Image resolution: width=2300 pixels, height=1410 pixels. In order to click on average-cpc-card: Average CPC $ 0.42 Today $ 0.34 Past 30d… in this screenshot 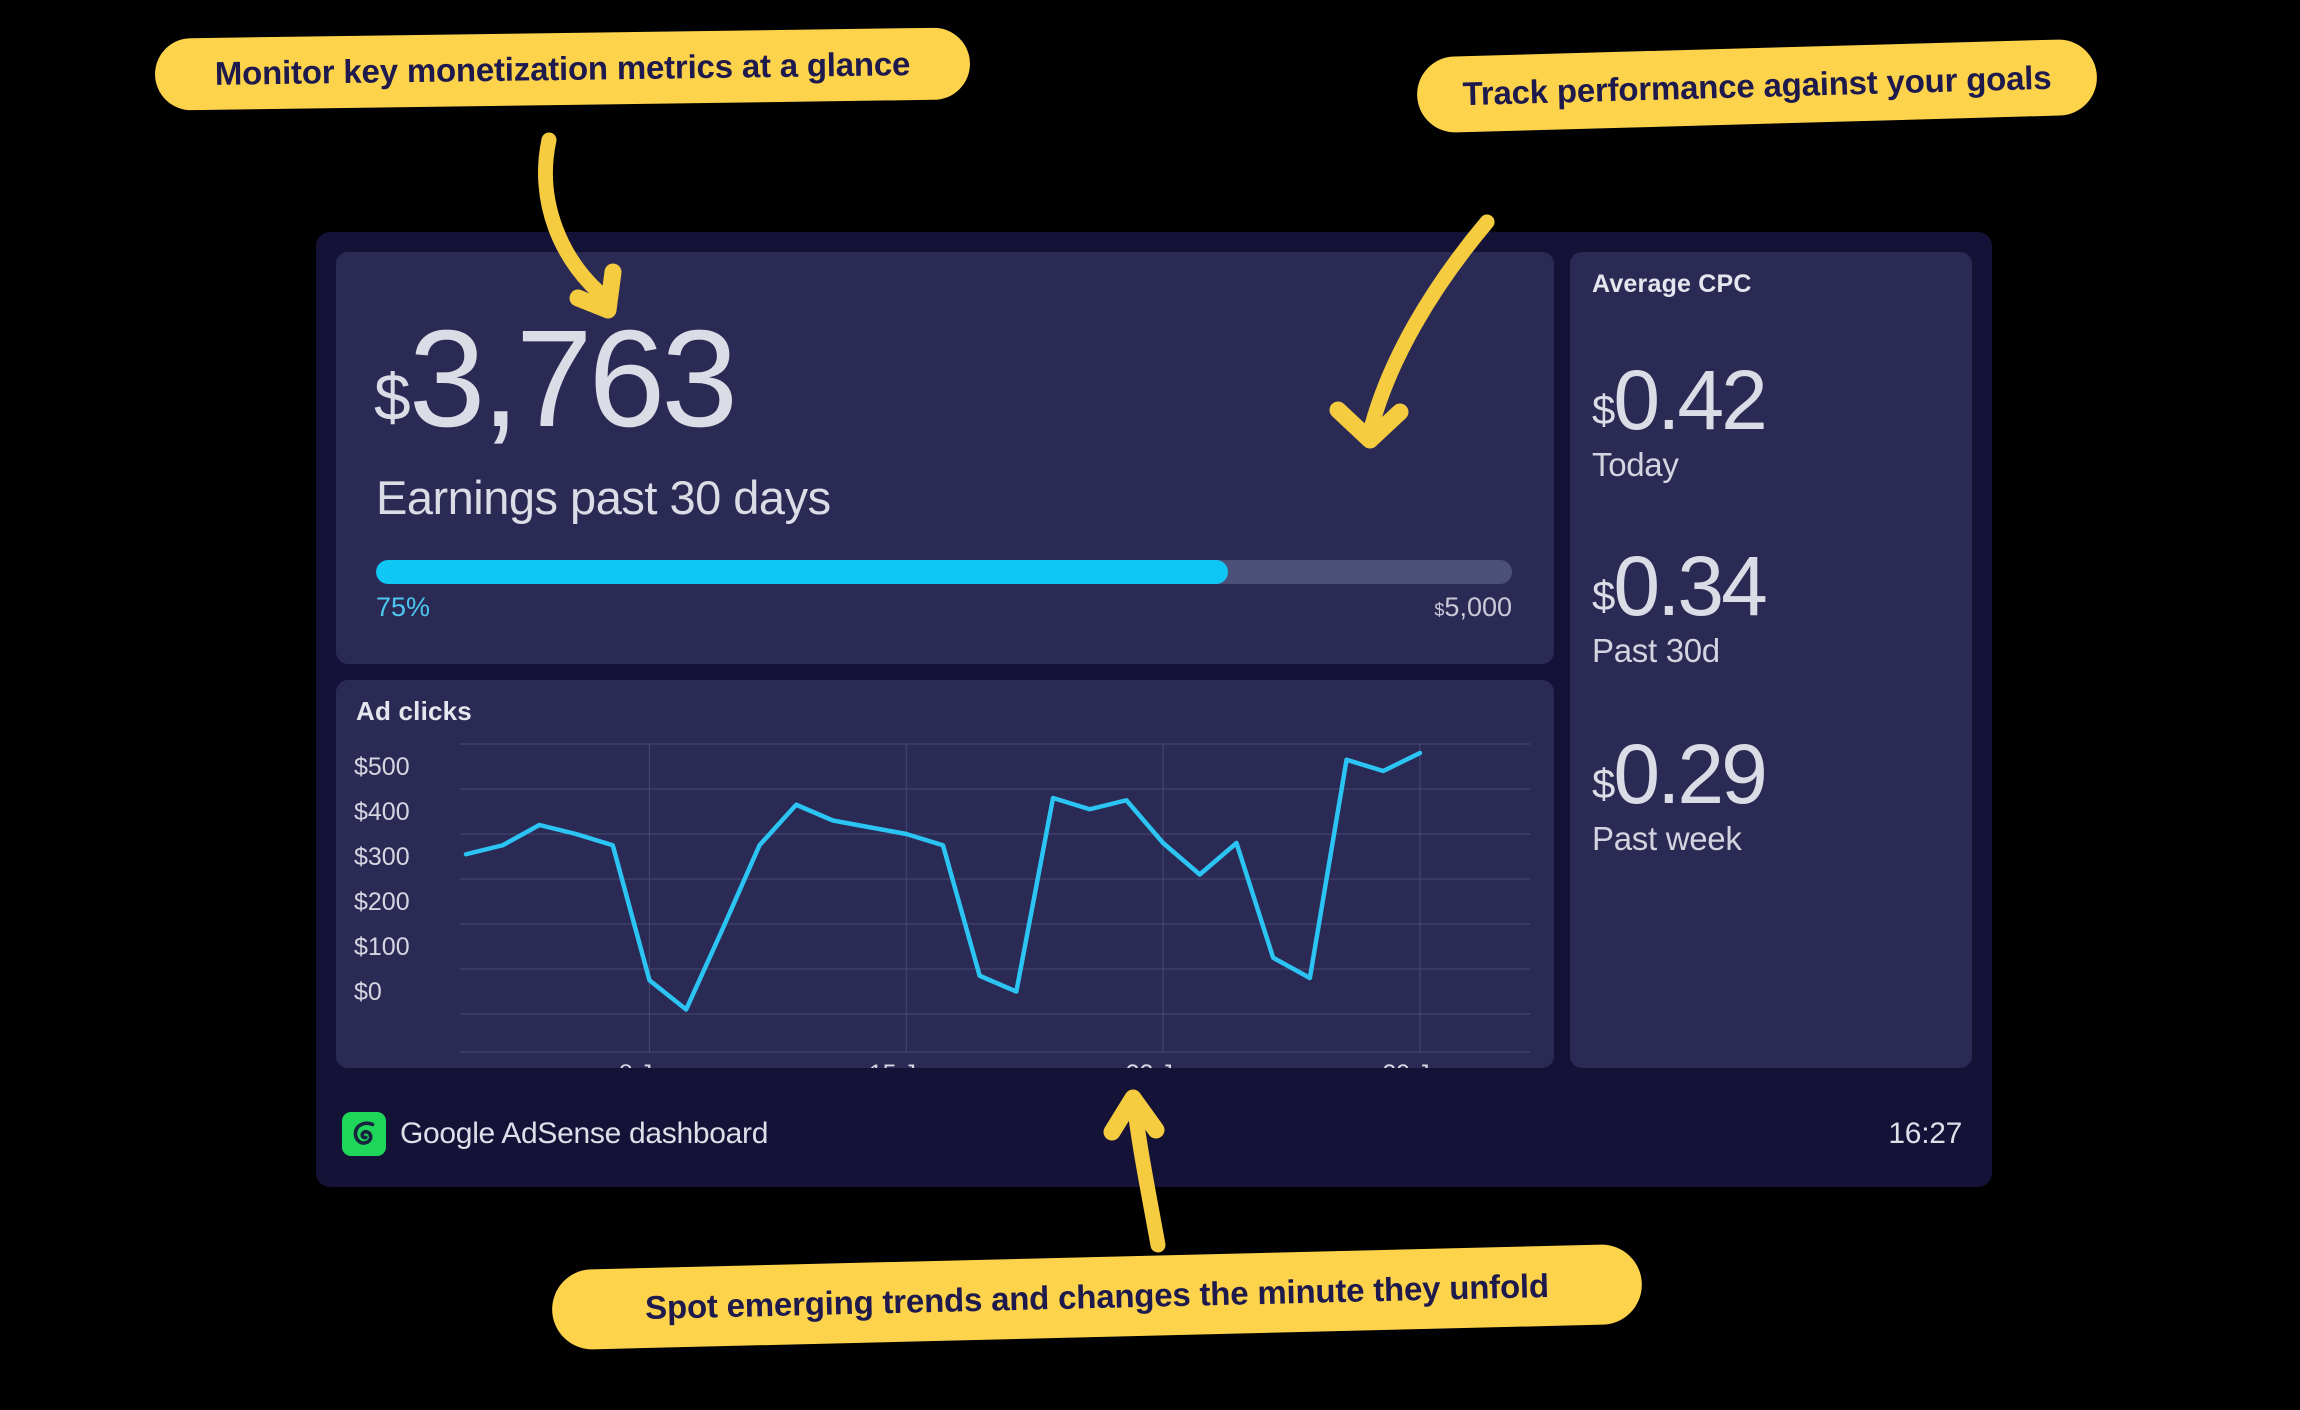, I will do `click(1771, 660)`.